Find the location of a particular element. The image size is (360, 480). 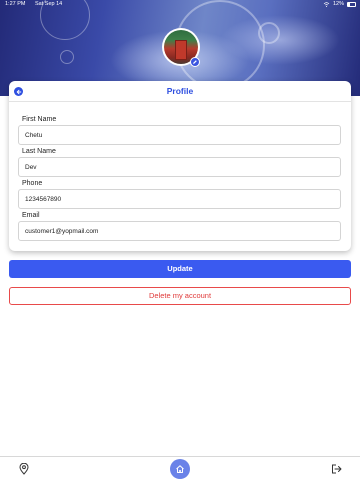

logout-icon is located at coordinates (336, 469).